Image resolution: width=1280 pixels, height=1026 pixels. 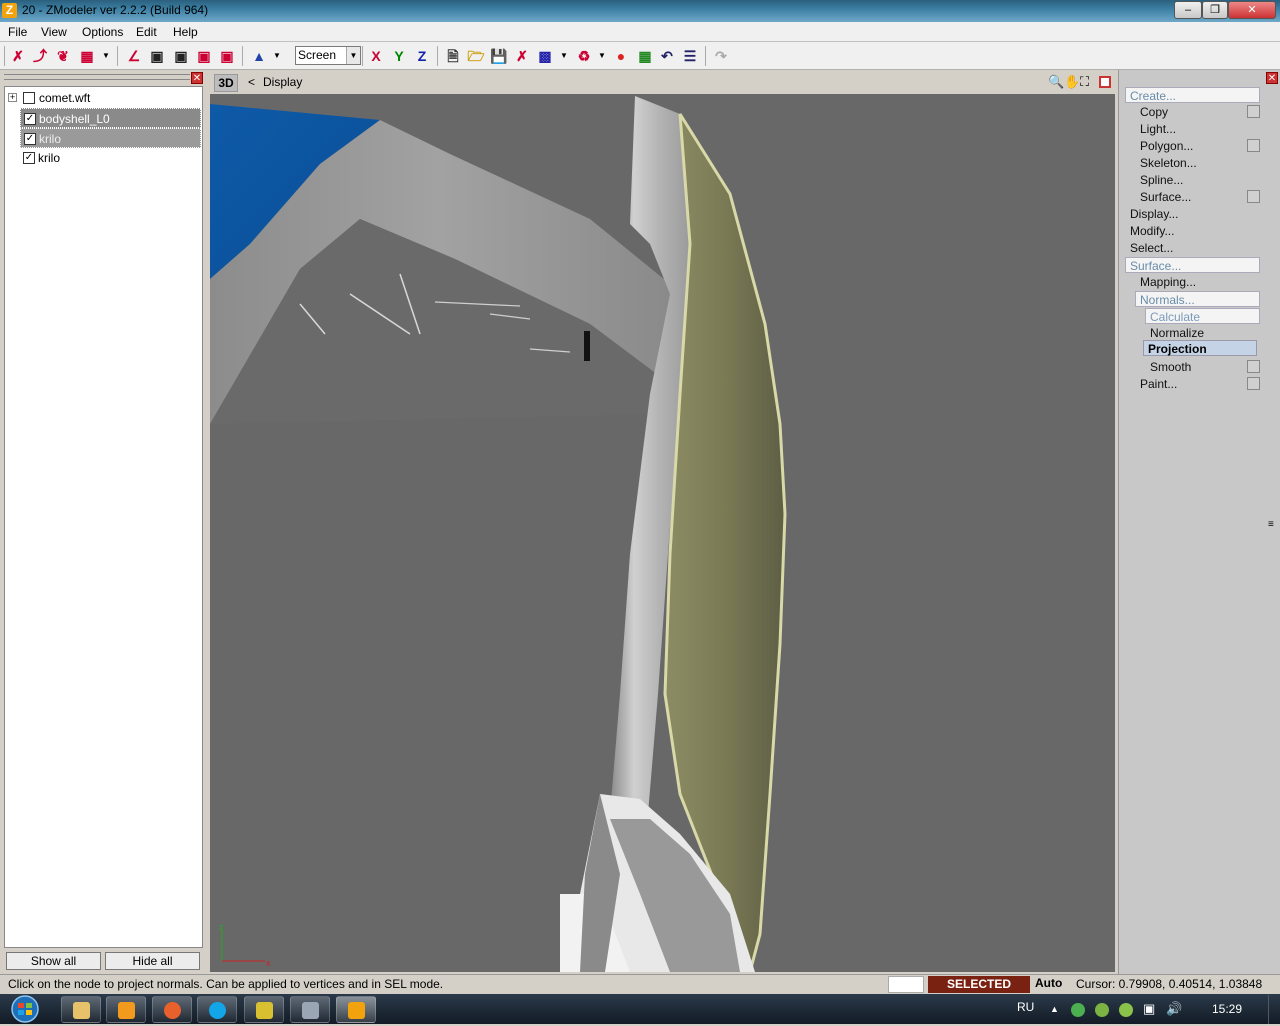 I want to click on save-icon: 💾, so click(x=499, y=56).